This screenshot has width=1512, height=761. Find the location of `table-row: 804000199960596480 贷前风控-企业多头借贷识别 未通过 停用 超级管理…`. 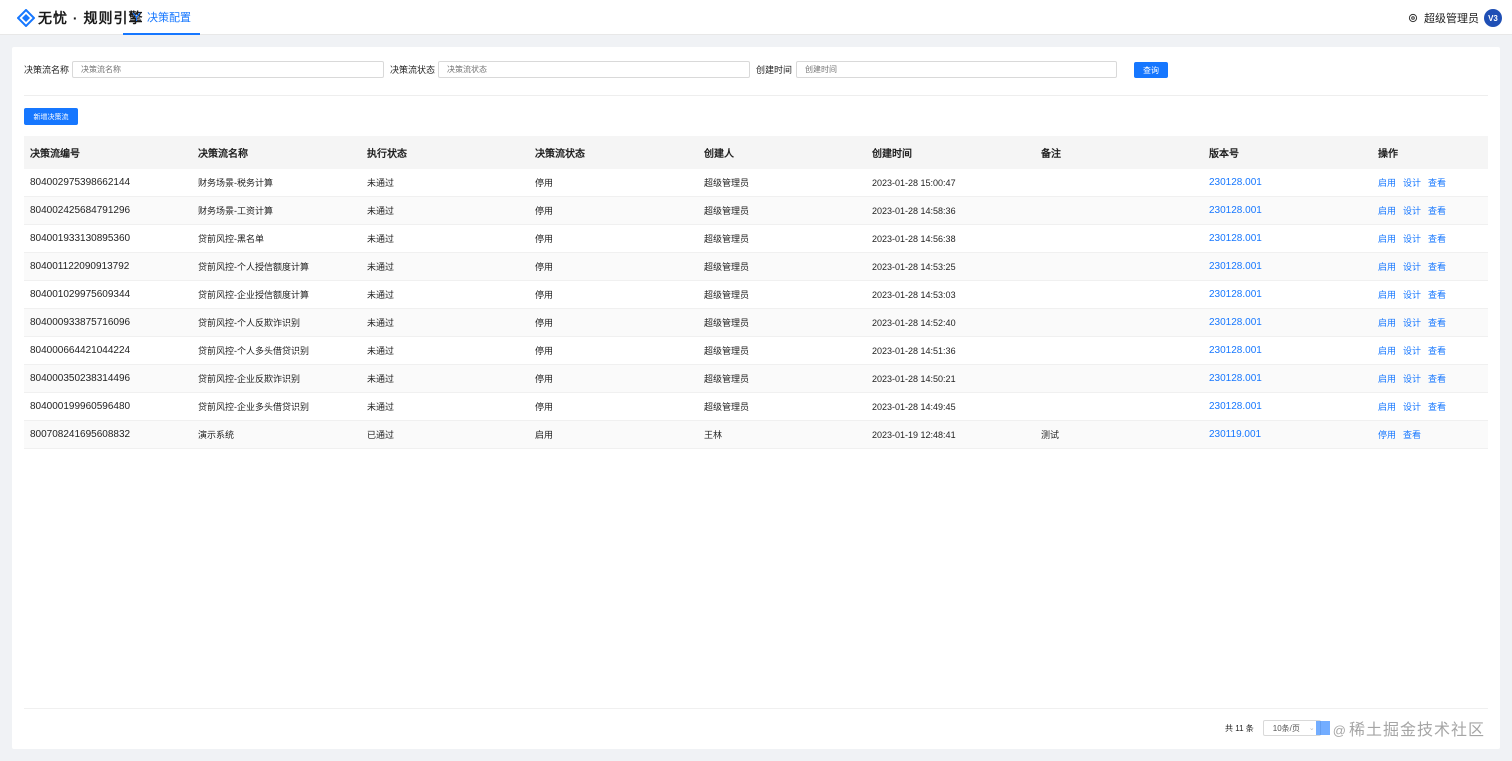

table-row: 804000199960596480 贷前风控-企业多头借贷识别 未通过 停用 超级管理… is located at coordinates (756, 407).